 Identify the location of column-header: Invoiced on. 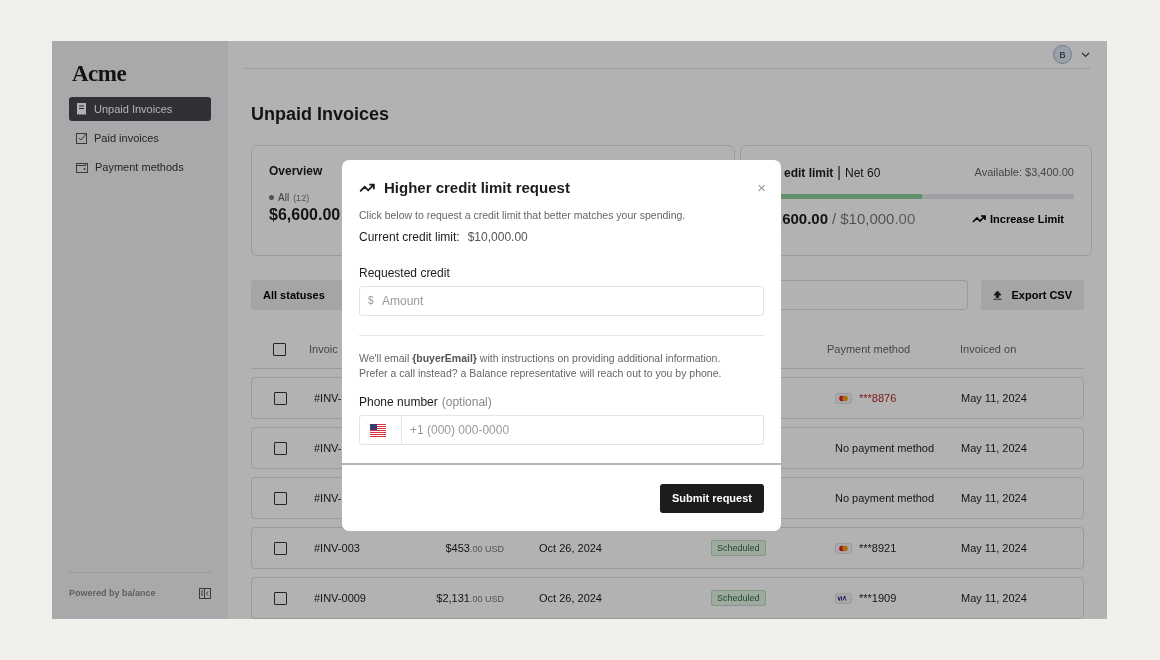
(989, 349).